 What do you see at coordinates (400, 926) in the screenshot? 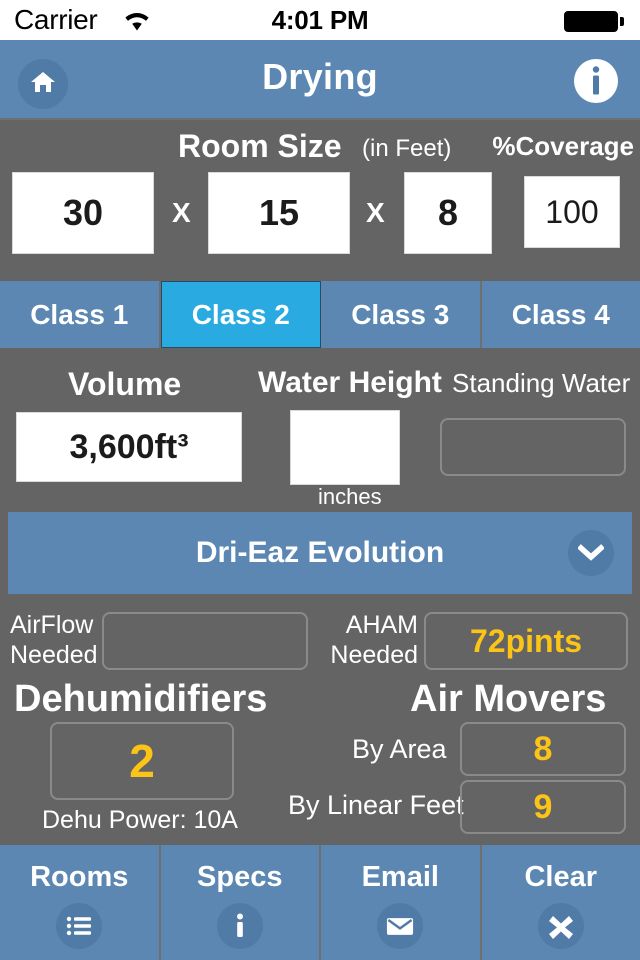
I see `envelope-icon` at bounding box center [400, 926].